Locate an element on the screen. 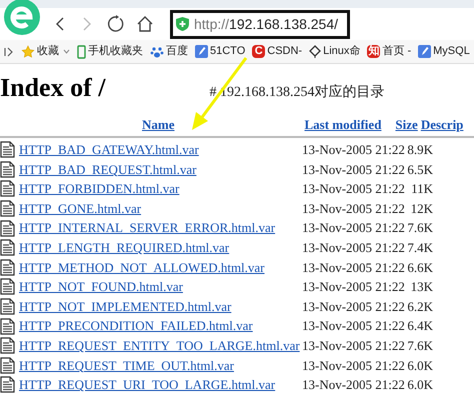  bookmark-label: Linux命 is located at coordinates (341, 52).